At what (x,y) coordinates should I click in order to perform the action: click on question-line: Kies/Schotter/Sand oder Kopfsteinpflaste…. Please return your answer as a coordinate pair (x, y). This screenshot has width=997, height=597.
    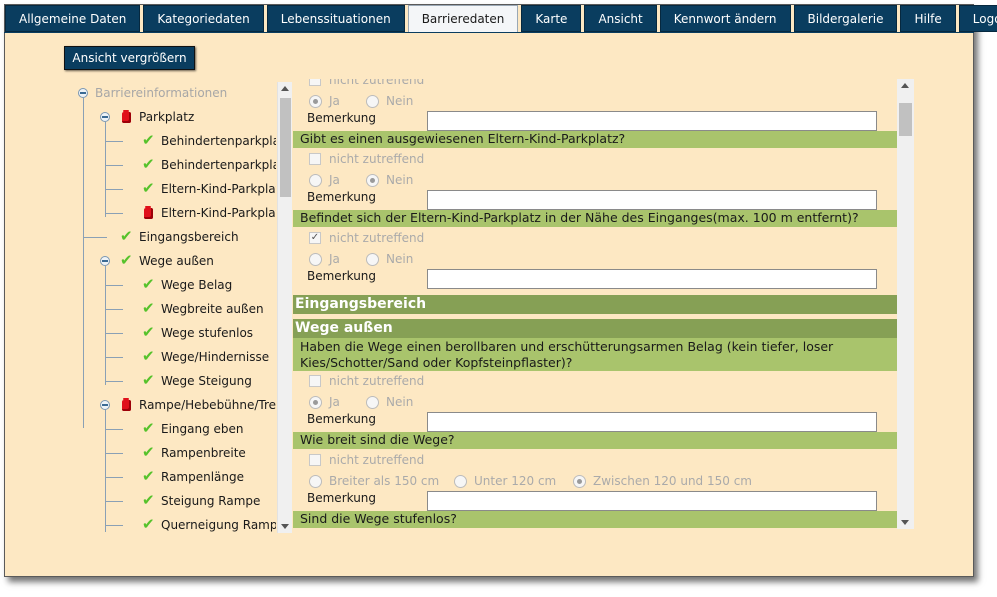
    Looking at the image, I should click on (436, 362).